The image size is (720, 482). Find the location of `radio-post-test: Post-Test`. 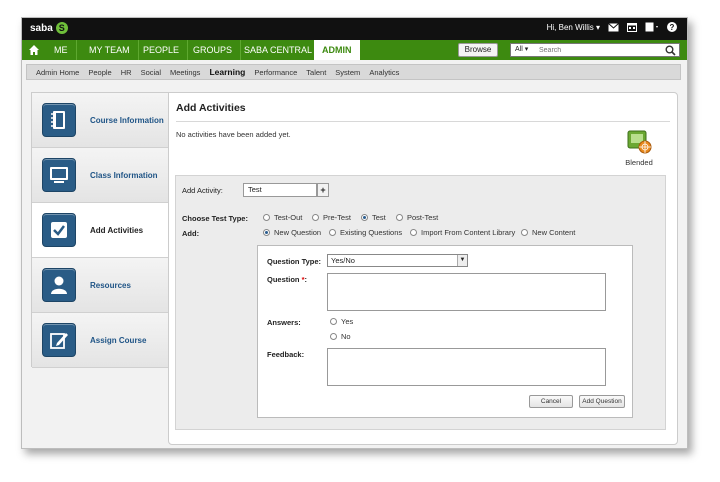

radio-post-test: Post-Test is located at coordinates (417, 217).